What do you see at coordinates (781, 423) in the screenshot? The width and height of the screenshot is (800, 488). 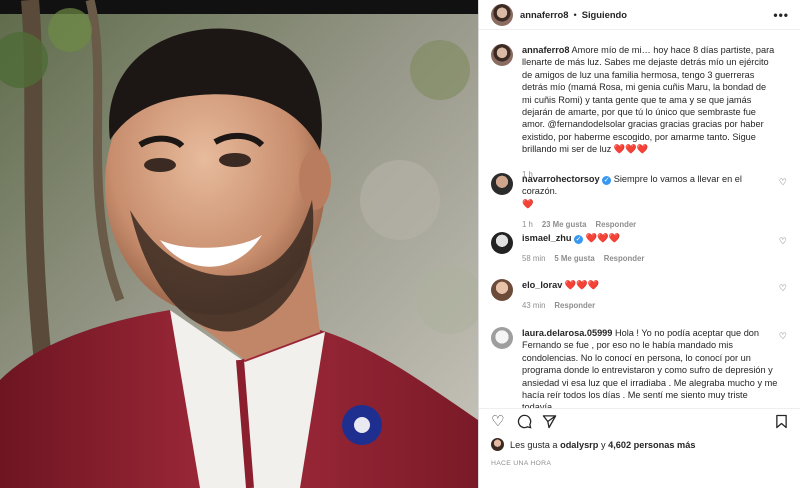 I see `bookmark-icon` at bounding box center [781, 423].